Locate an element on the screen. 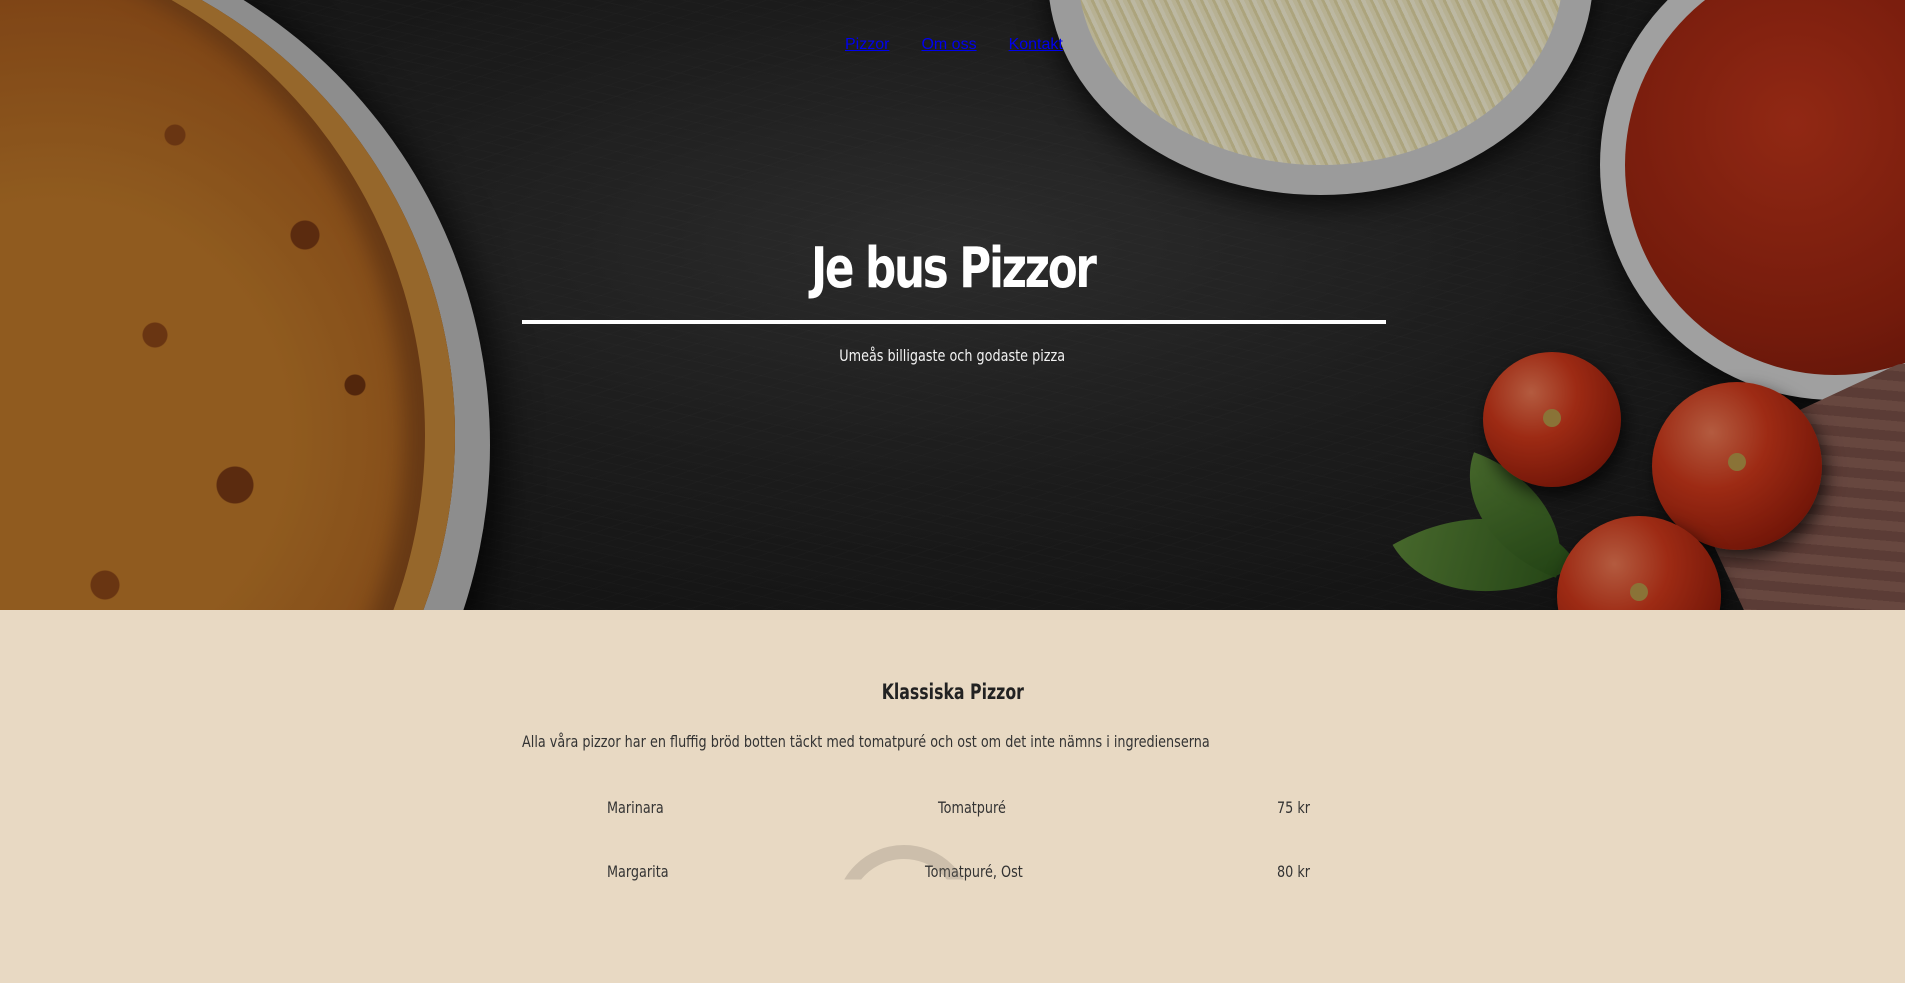 The height and width of the screenshot is (983, 1905). hero-subtitle-text: Umeås billigaste och godaste pizza is located at coordinates (952, 355).